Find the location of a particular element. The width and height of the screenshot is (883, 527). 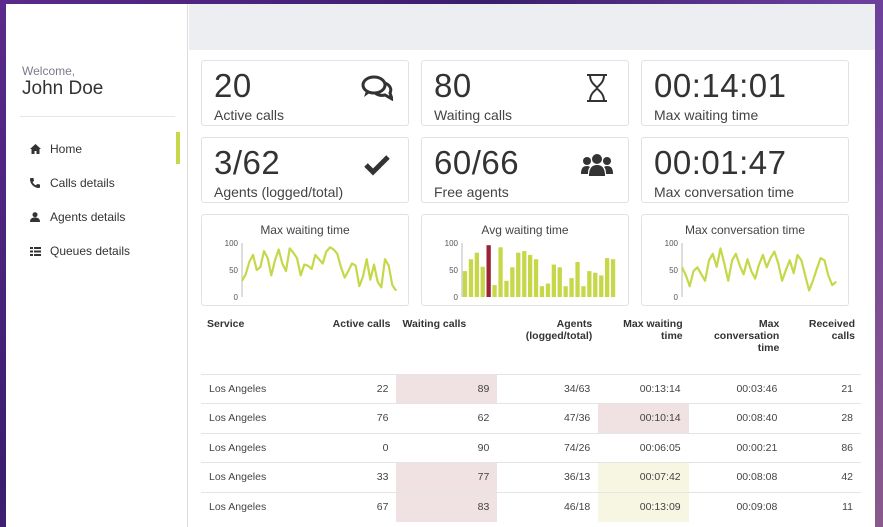

chart-title: Avg waiting time is located at coordinates (525, 230).